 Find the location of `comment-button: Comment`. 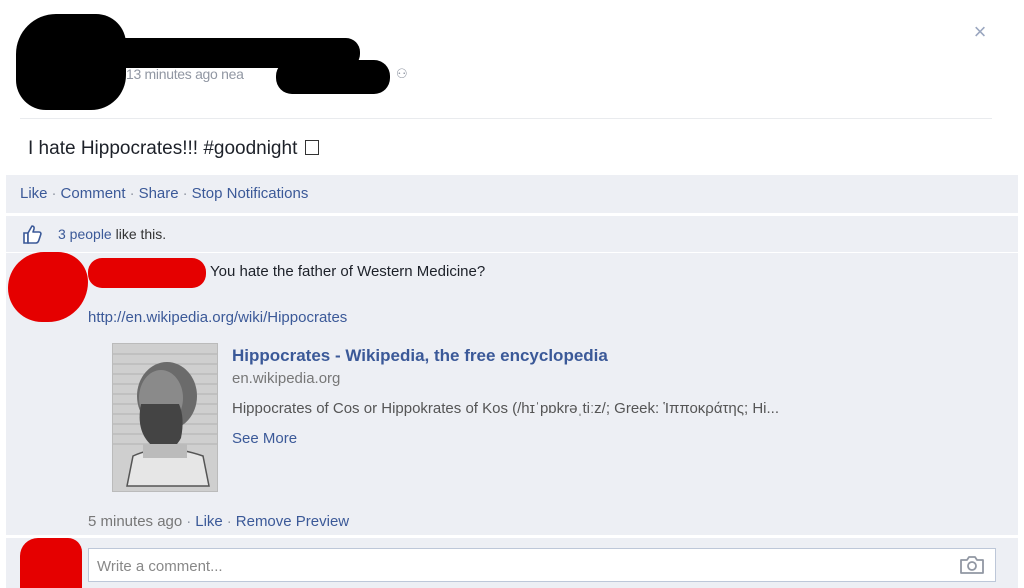

comment-button: Comment is located at coordinates (93, 193).